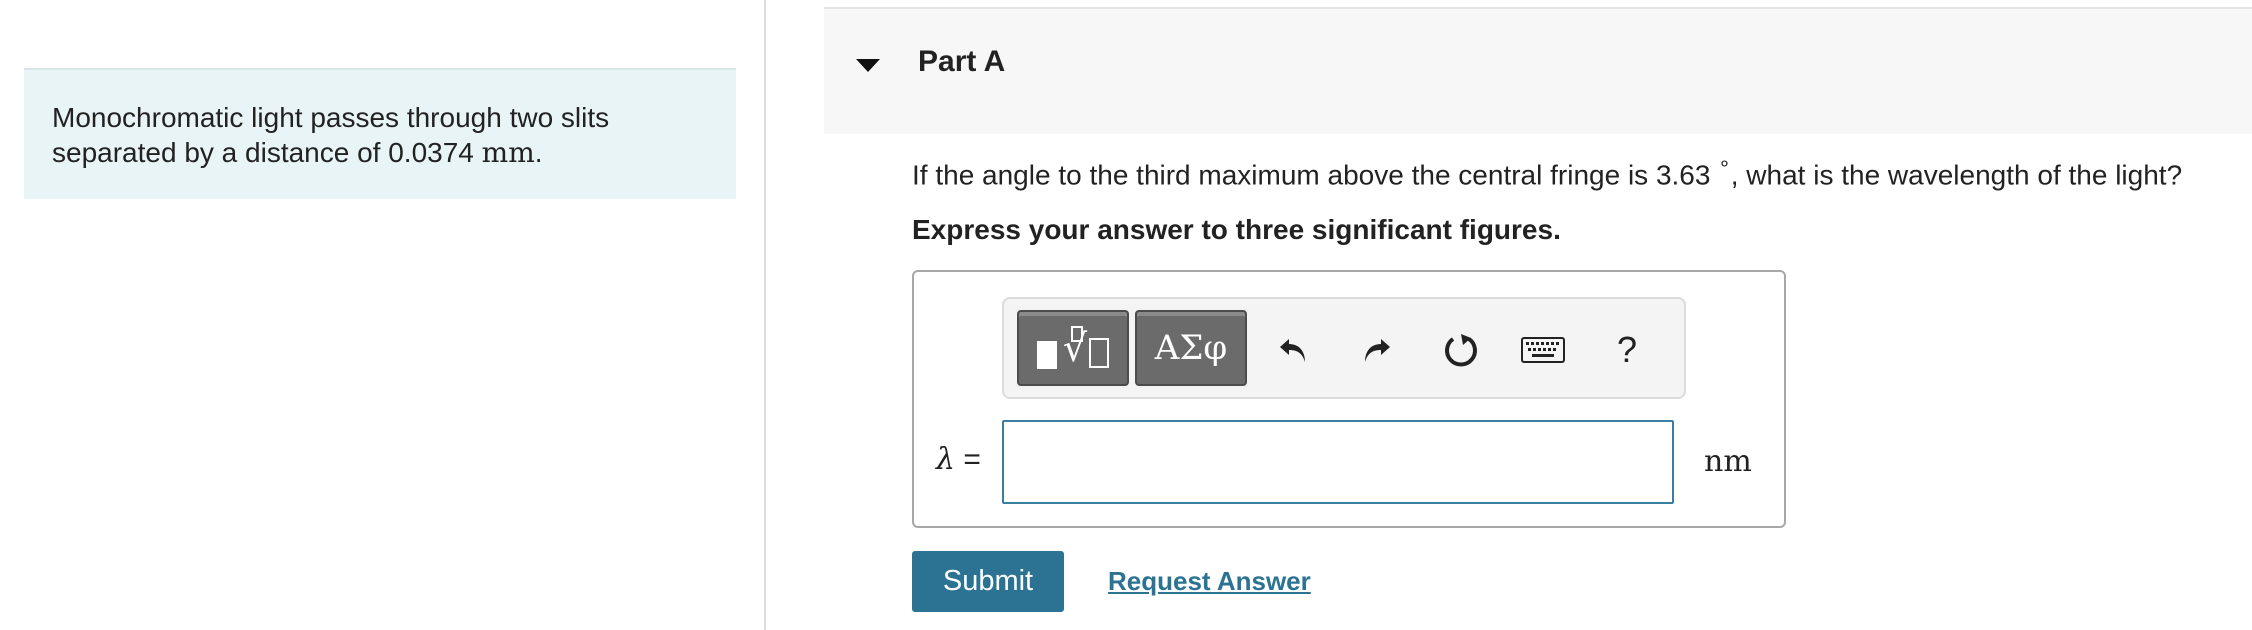 The height and width of the screenshot is (630, 2252). What do you see at coordinates (1627, 350) in the screenshot?
I see `help-button: ?` at bounding box center [1627, 350].